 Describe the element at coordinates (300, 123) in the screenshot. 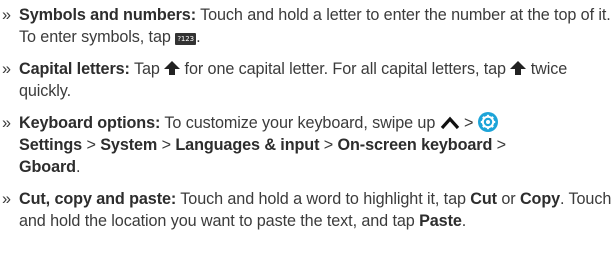

I see `item-text: To customize your keyboard, swipe up` at that location.